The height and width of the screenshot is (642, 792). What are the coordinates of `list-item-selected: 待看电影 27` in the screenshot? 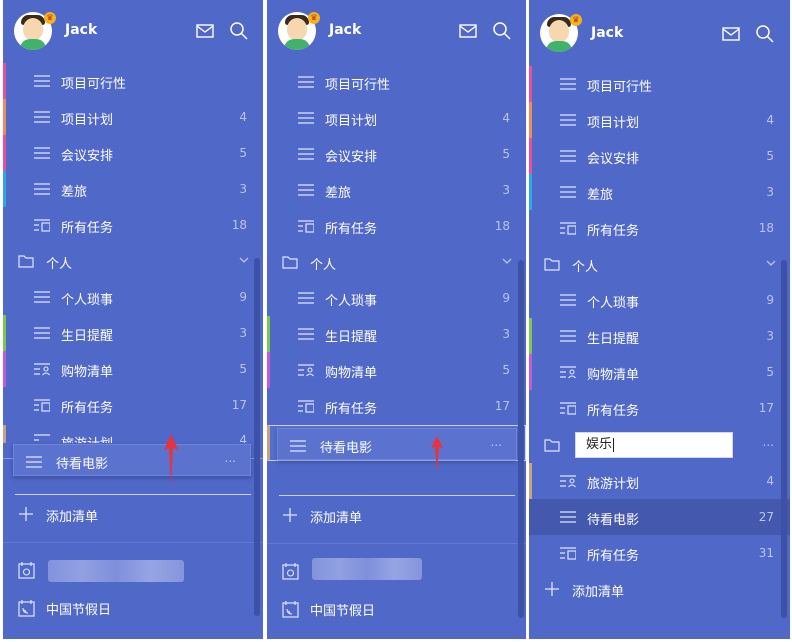 It's located at (659, 517).